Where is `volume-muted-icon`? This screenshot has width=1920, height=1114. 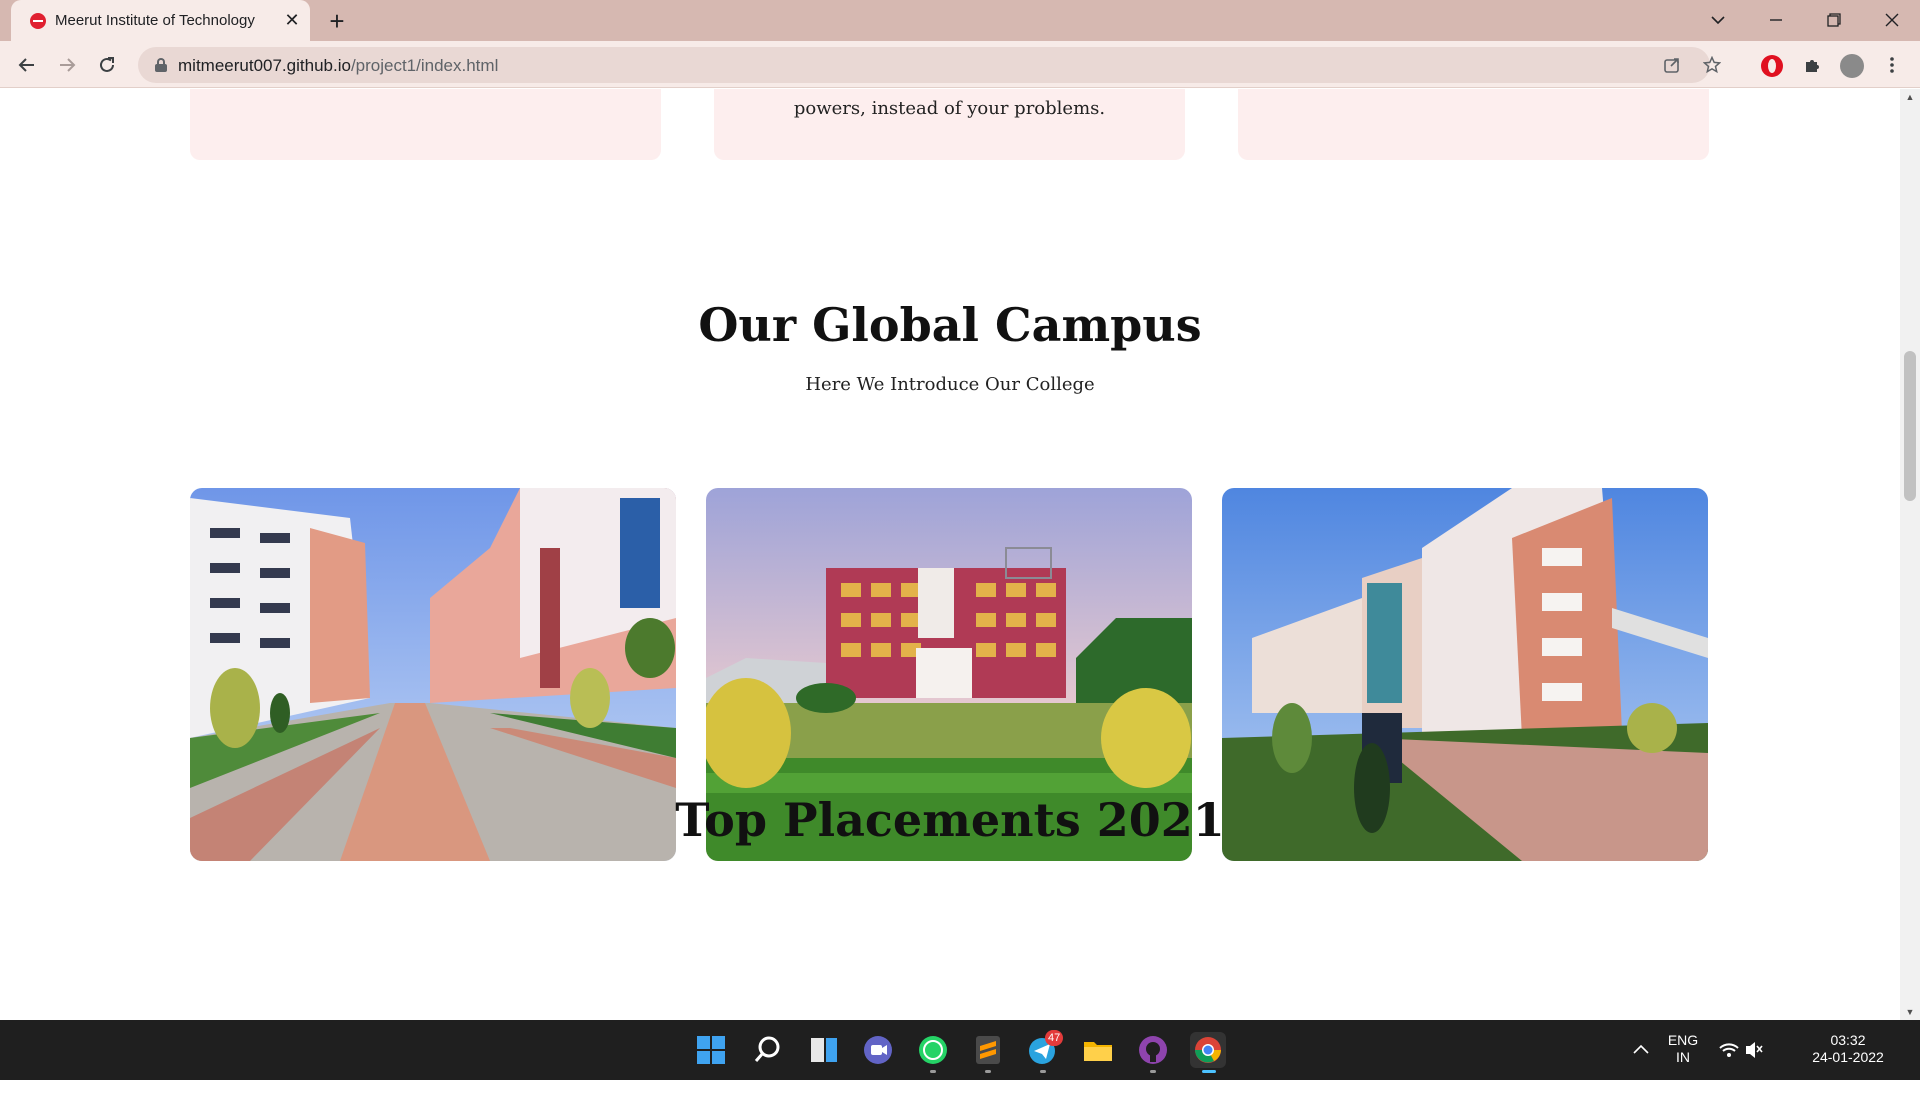
volume-muted-icon is located at coordinates (1755, 1050).